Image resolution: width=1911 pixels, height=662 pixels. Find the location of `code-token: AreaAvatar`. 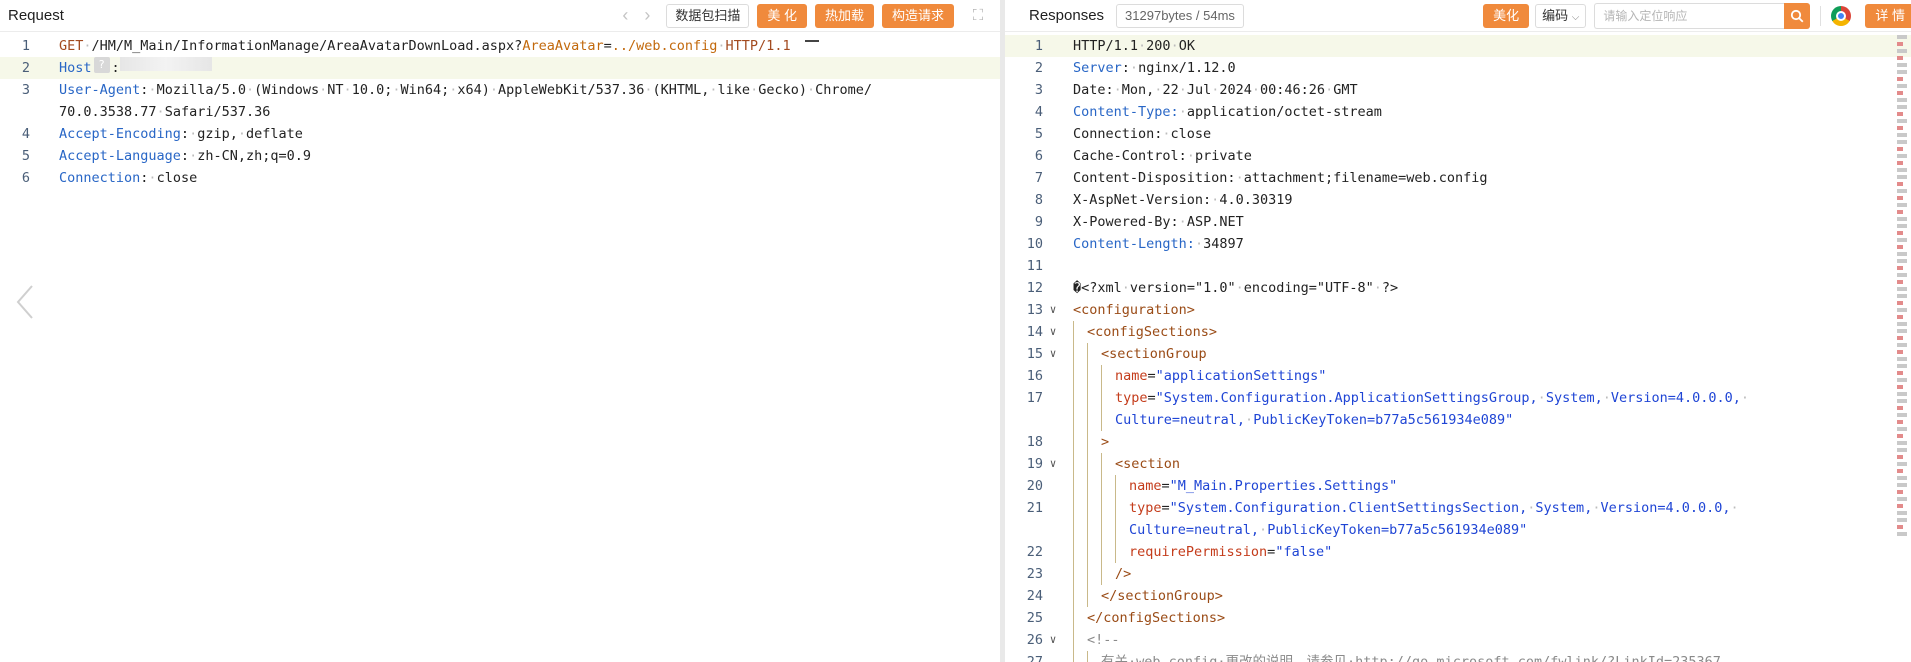

code-token: AreaAvatar is located at coordinates (563, 46).